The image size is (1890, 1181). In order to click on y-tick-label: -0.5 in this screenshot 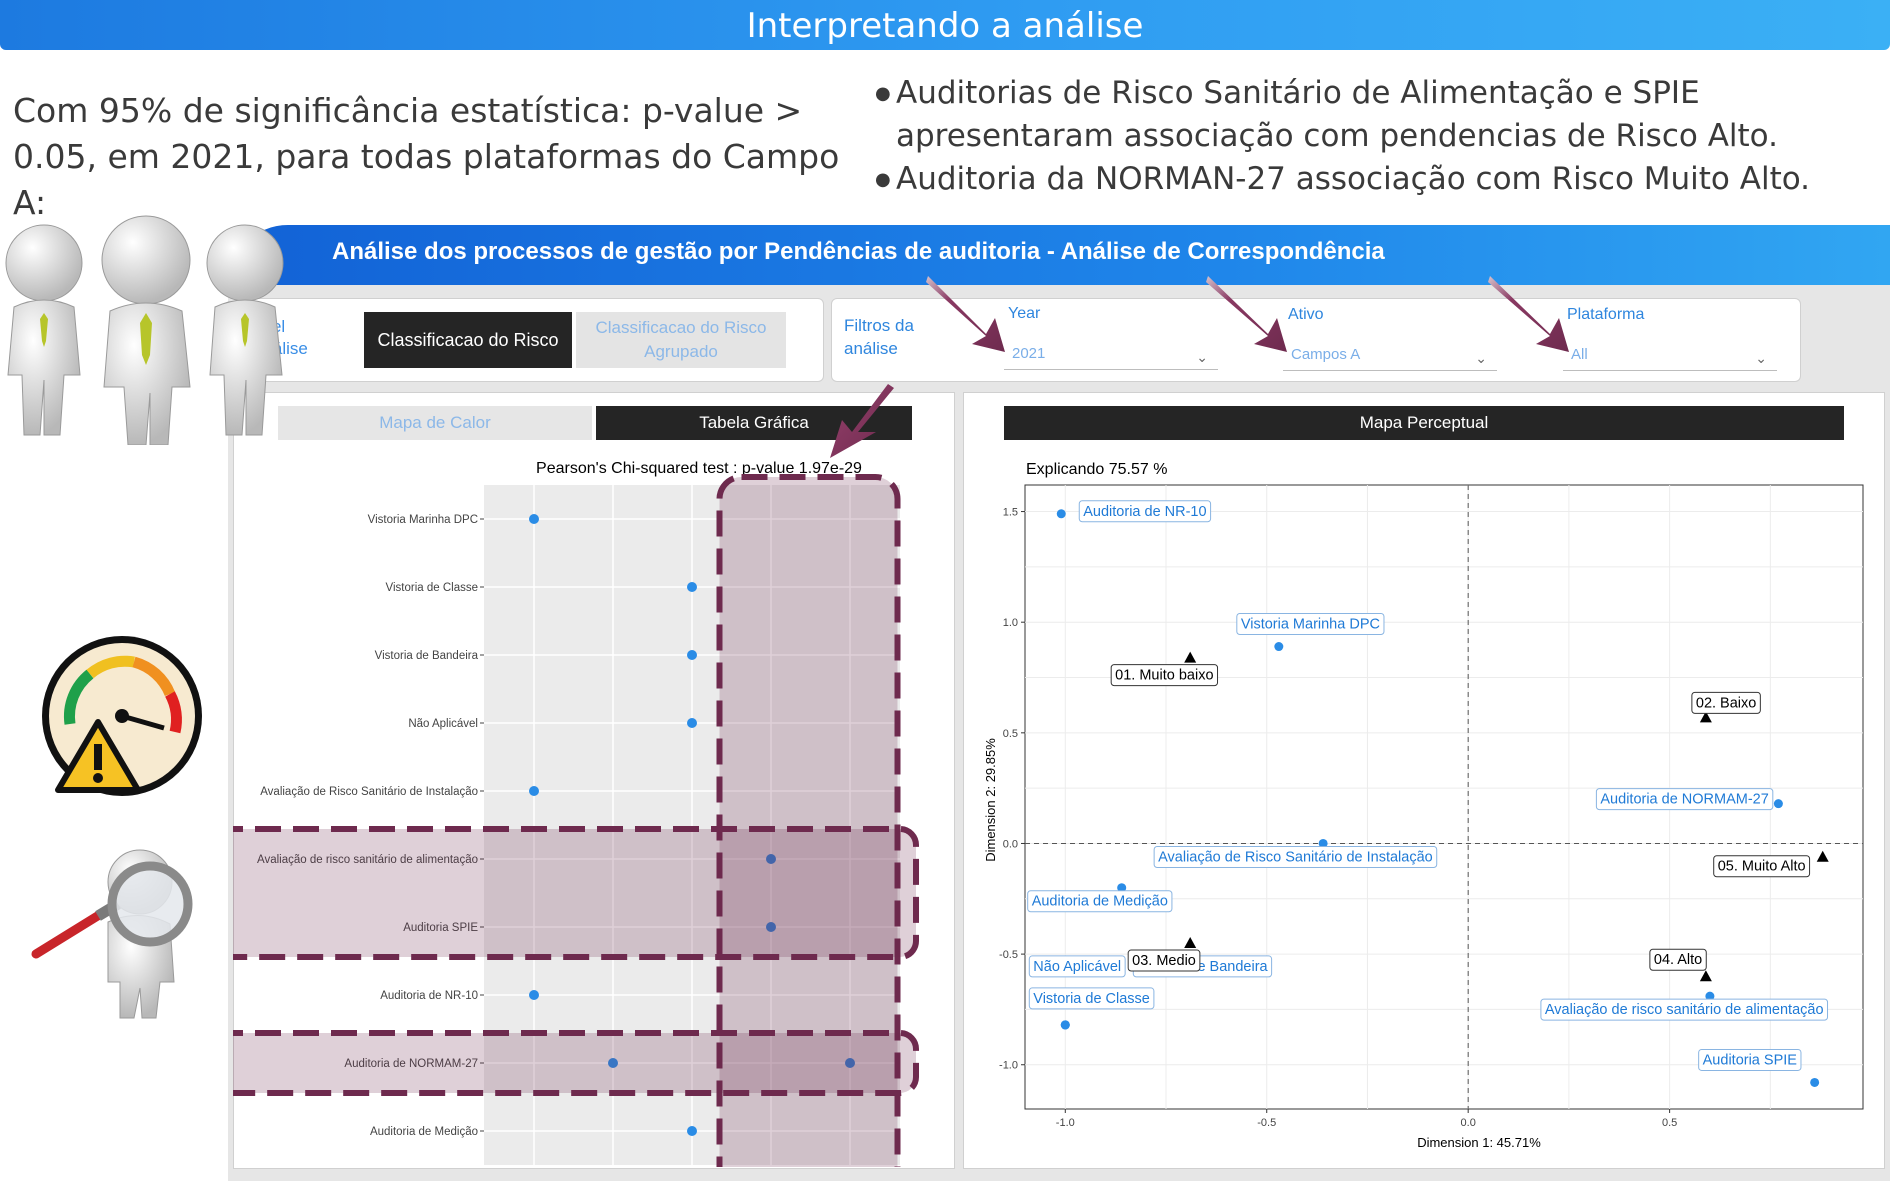, I will do `click(1008, 955)`.